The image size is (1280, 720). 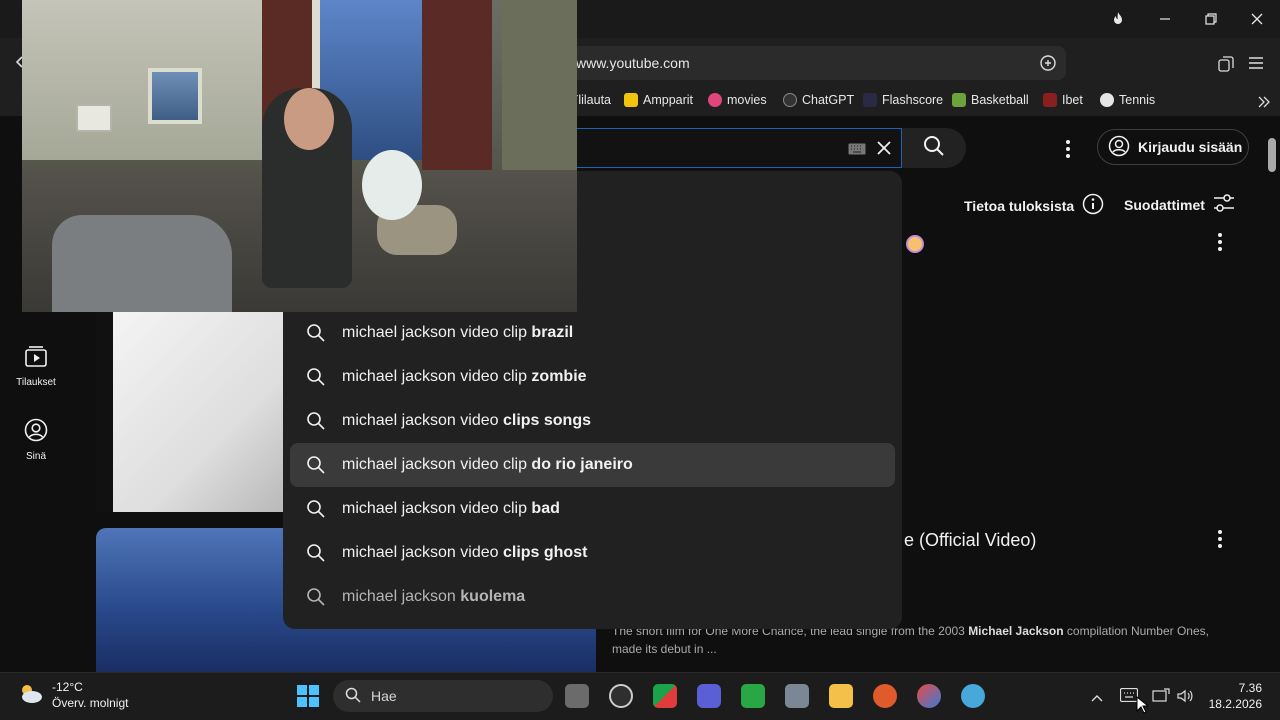 I want to click on suggestion-text: michael jackson video clips ghost, so click(x=465, y=552).